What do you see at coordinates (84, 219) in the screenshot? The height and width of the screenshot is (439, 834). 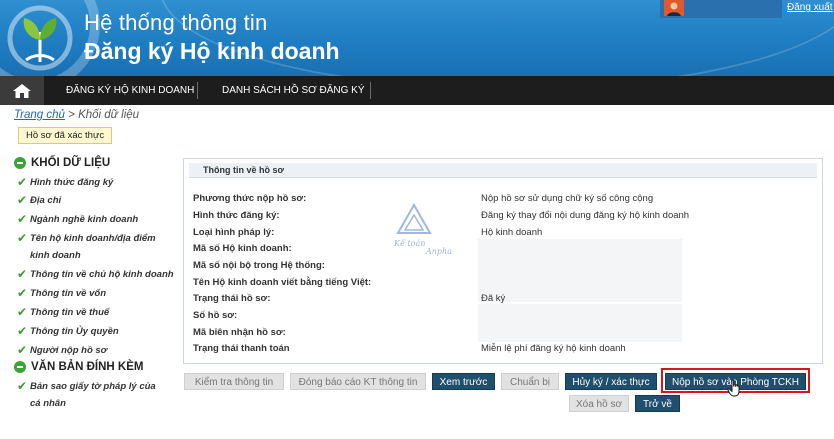 I see `sidebar-item-label: Ngành nghề kinh doanh` at bounding box center [84, 219].